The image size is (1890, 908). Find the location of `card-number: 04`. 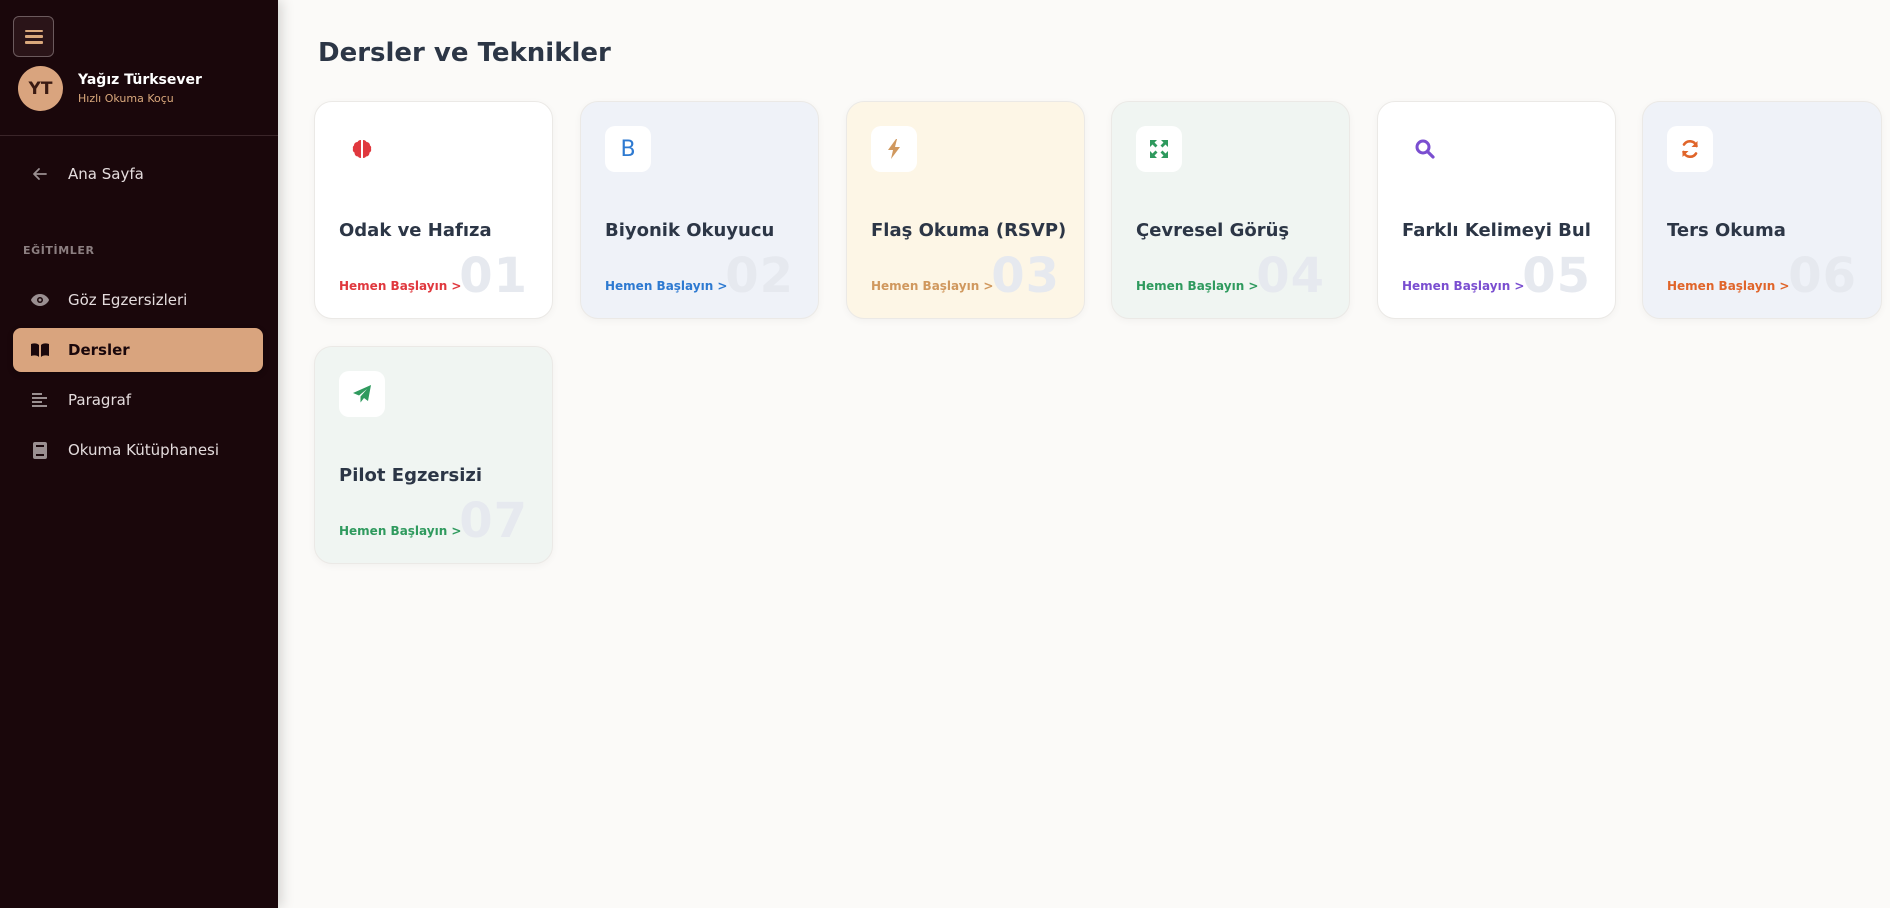

card-number: 04 is located at coordinates (1290, 276).